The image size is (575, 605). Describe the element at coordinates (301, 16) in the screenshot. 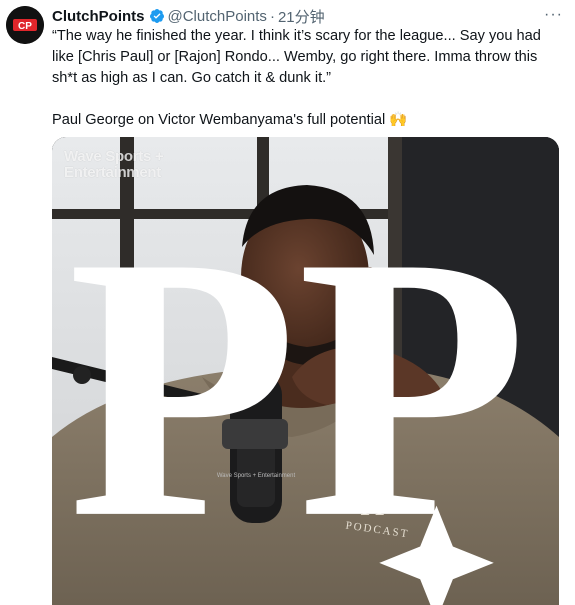

I see `timestamp: 21分钟` at that location.